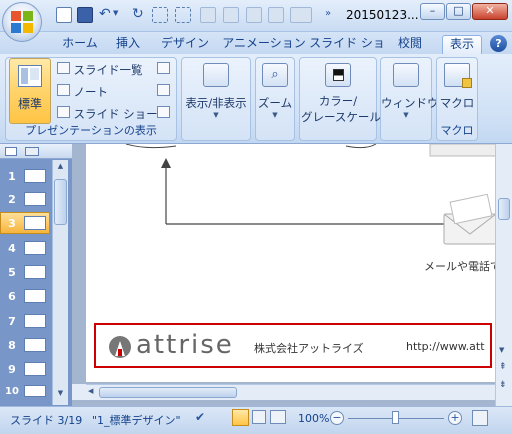  Describe the element at coordinates (455, 418) in the screenshot. I see `zoom-in-icon: +` at that location.